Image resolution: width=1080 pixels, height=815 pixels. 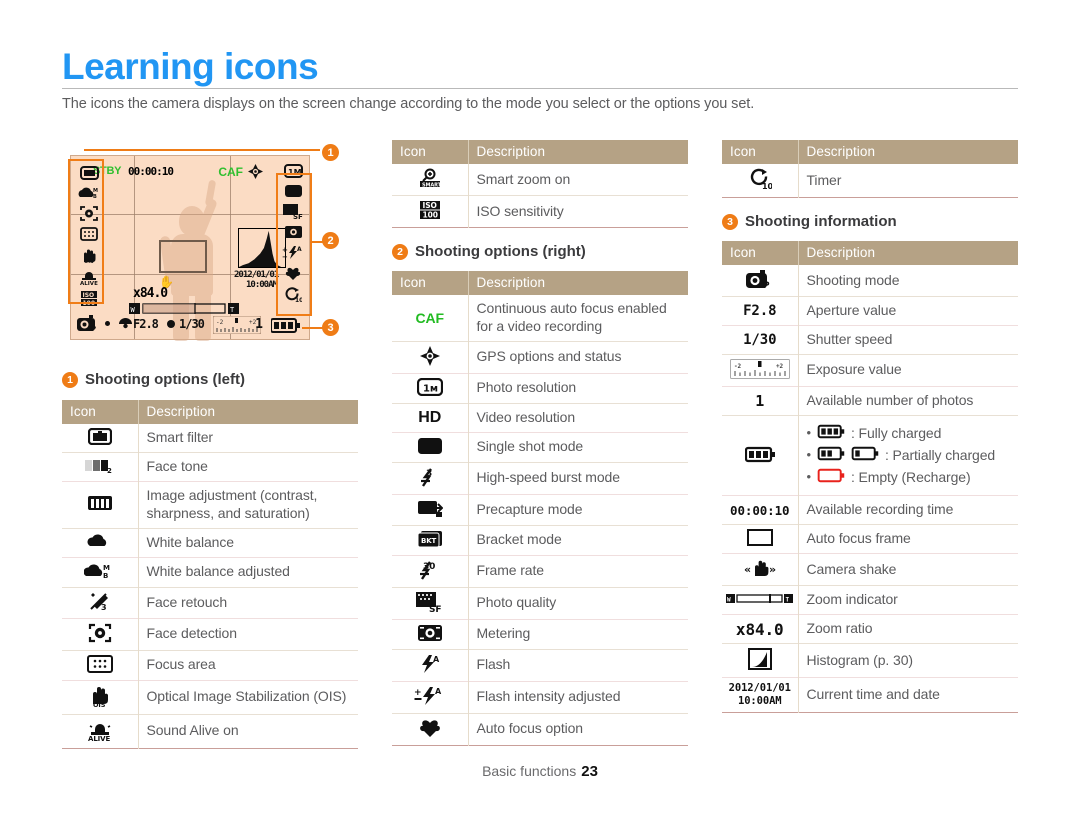 I want to click on row-description: Available recording time, so click(x=880, y=509).